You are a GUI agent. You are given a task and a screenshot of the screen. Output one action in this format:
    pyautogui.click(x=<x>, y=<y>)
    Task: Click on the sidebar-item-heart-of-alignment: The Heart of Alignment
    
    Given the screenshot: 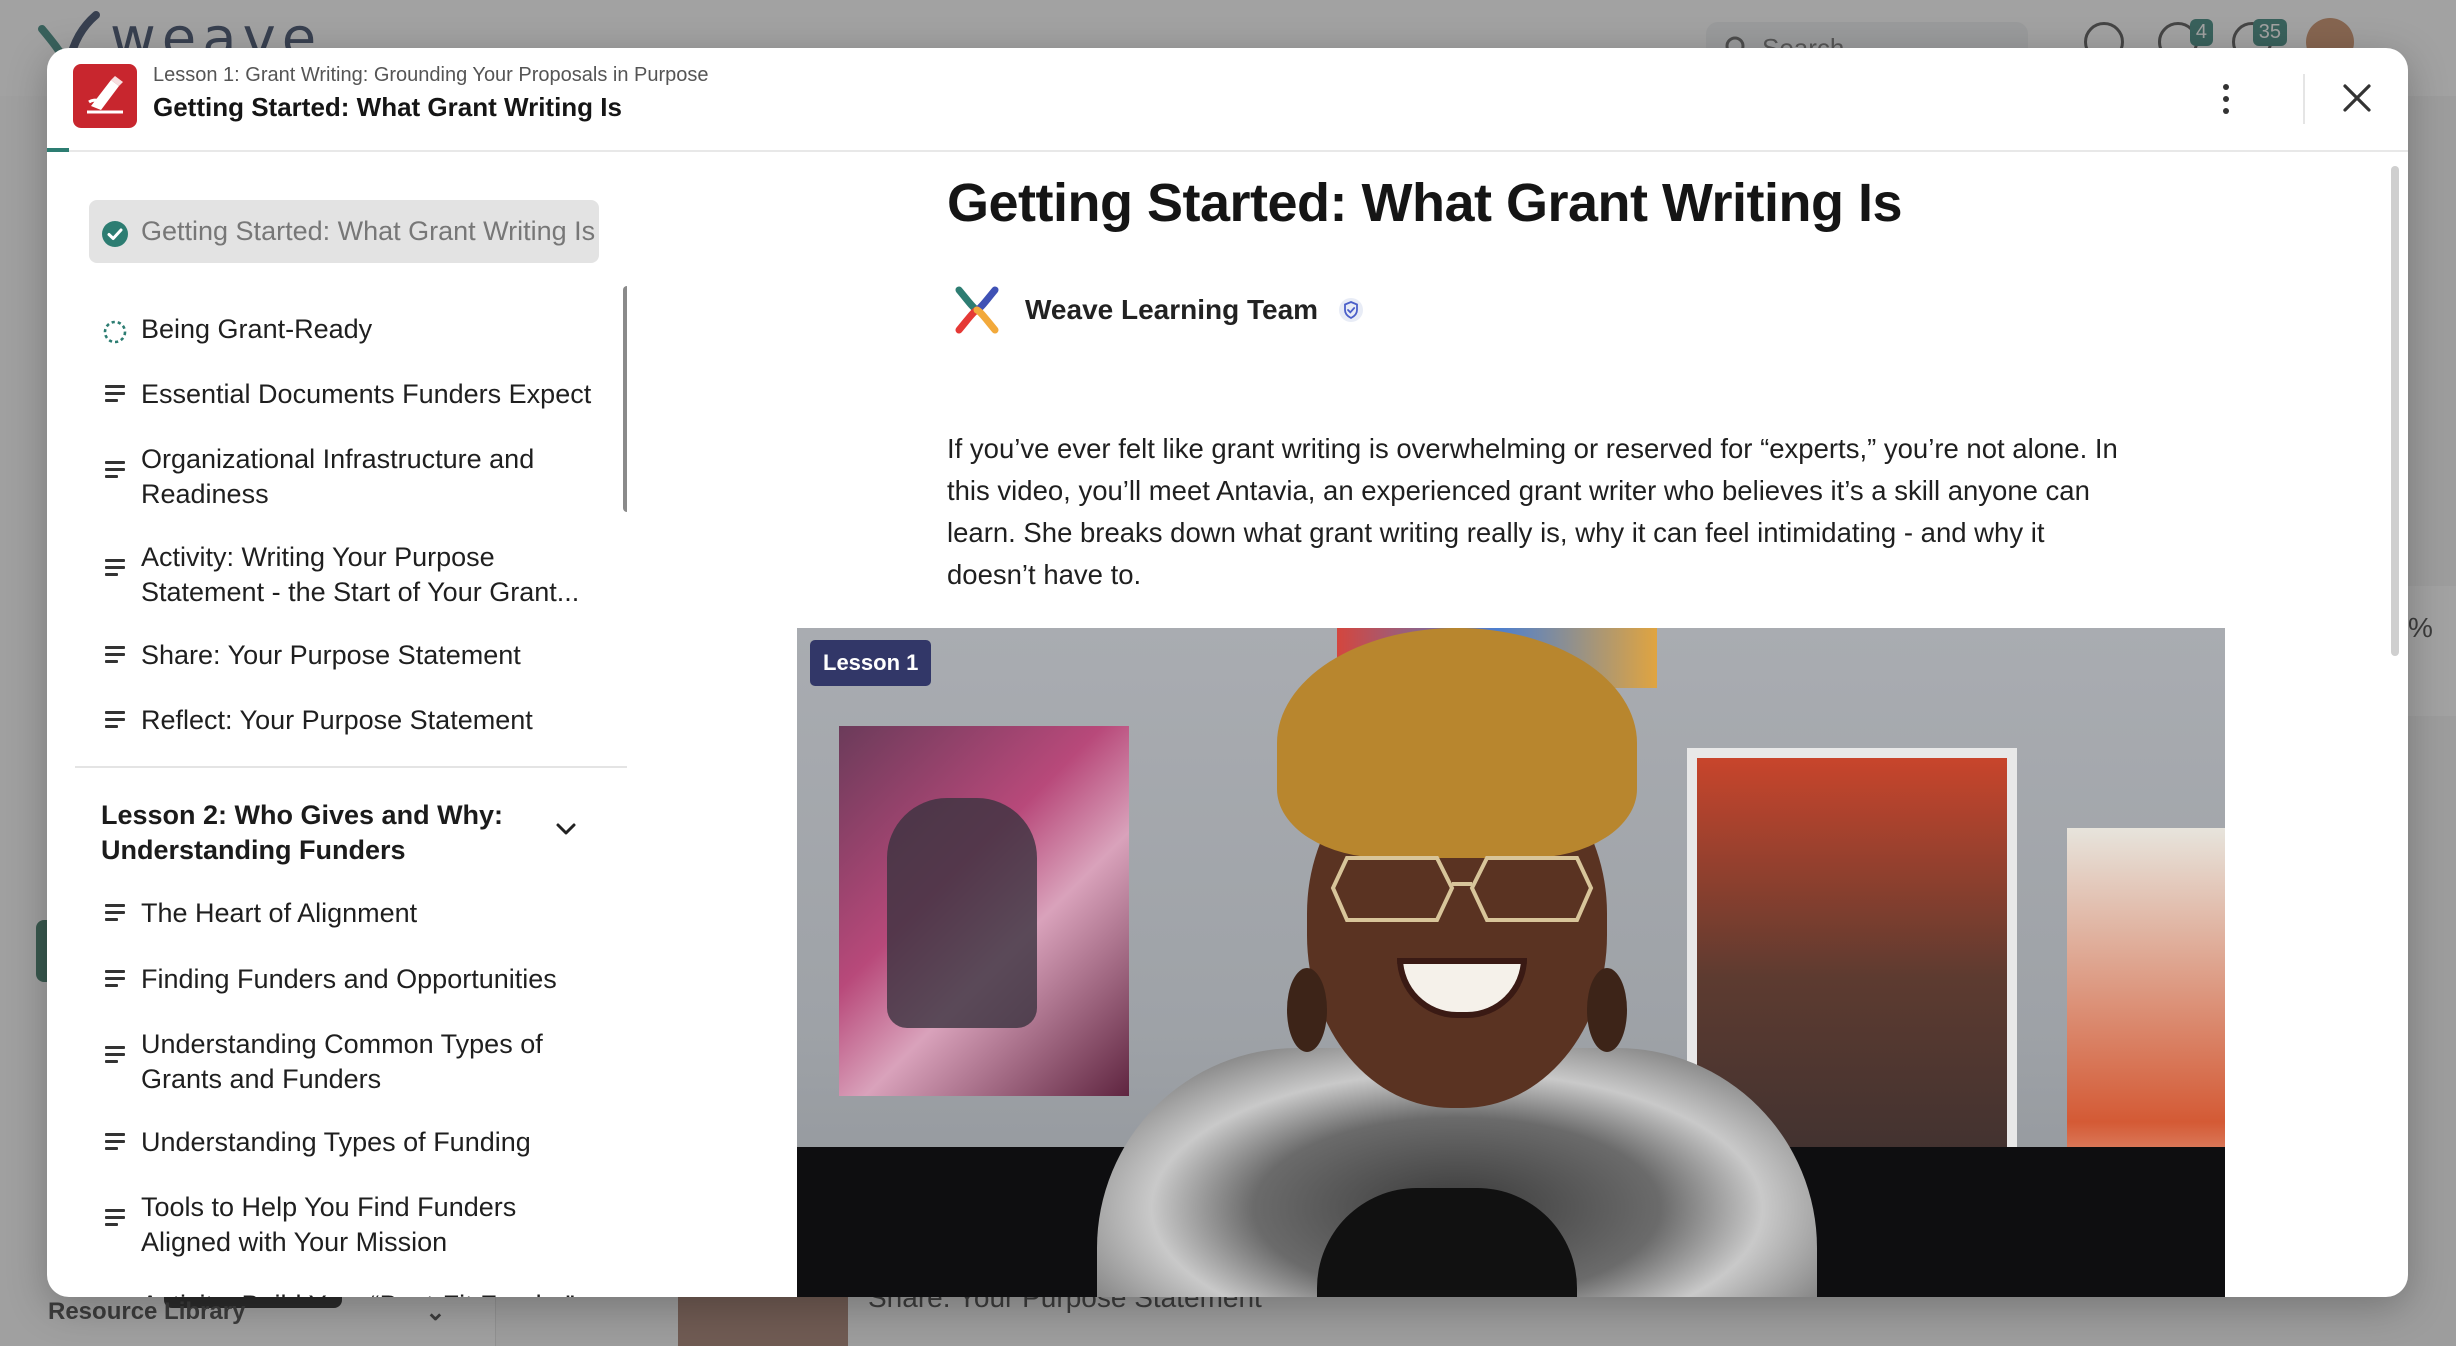 What is the action you would take?
    pyautogui.click(x=344, y=913)
    